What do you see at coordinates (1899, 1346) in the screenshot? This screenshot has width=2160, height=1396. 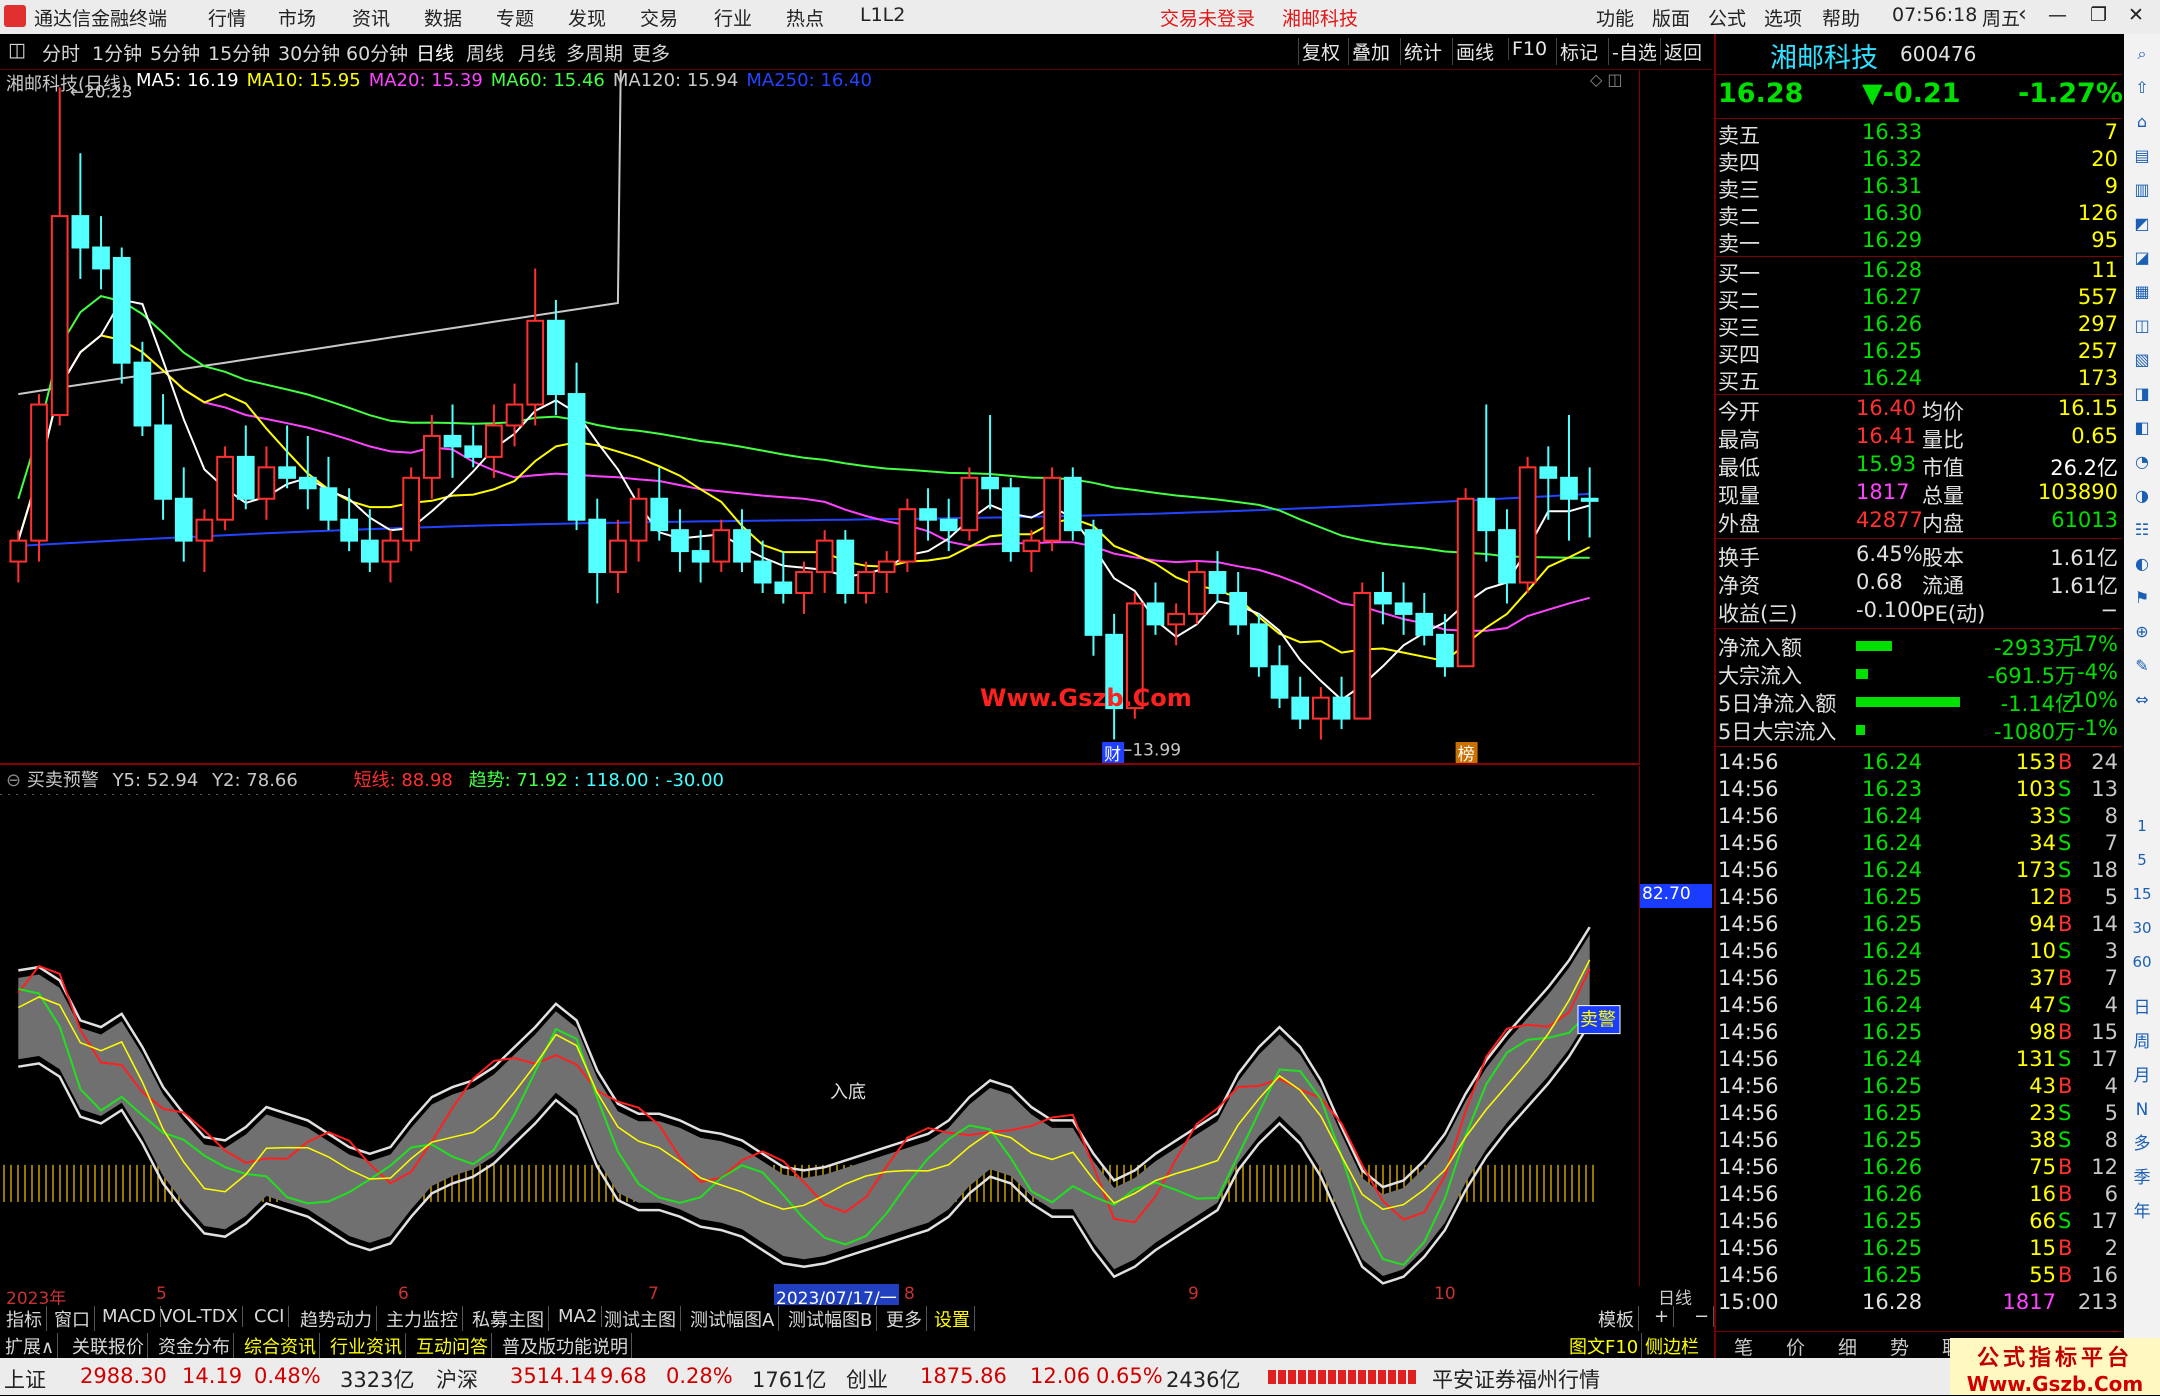 I see `quote-tab-3: 势` at bounding box center [1899, 1346].